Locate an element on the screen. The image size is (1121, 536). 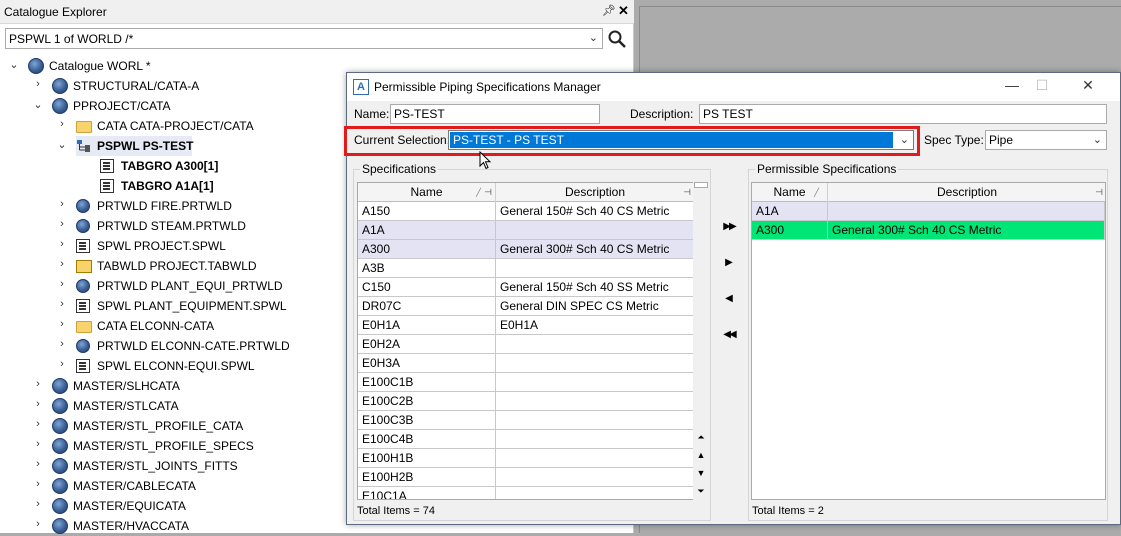
minimize-button: — is located at coordinates (1012, 87).